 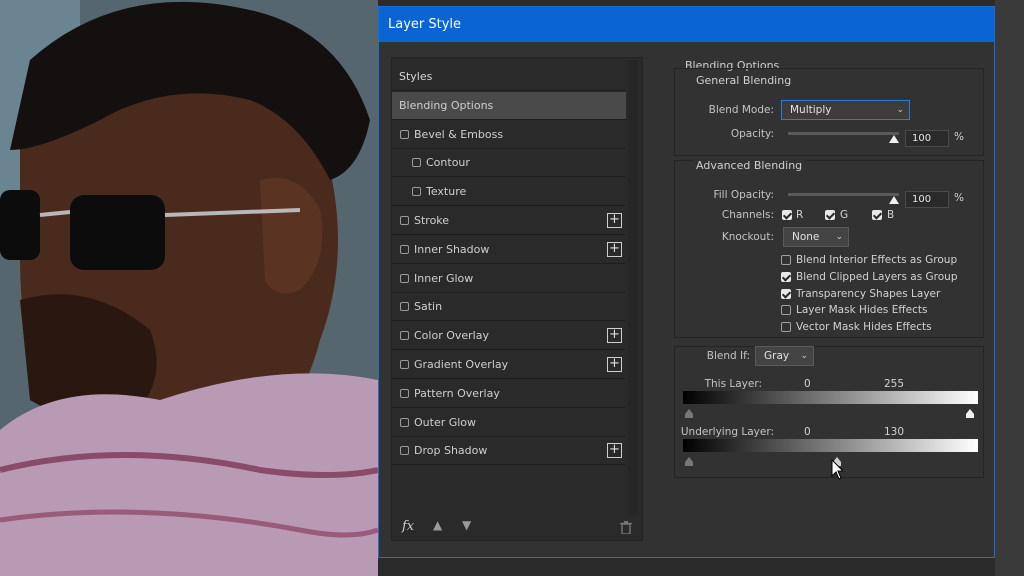 I want to click on this-layer-white-slider, so click(x=970, y=413).